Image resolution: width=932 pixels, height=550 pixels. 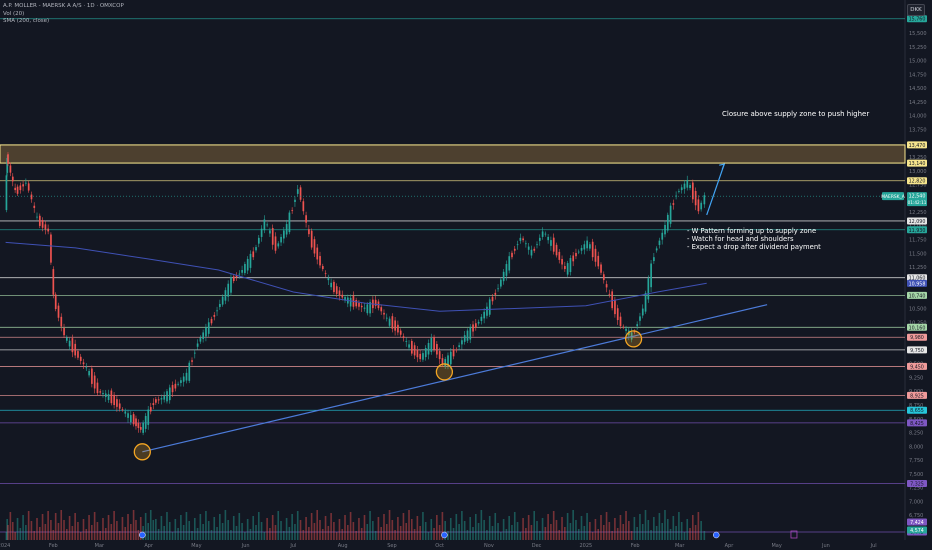 I want to click on price-level-tag-label: 8,655, so click(x=917, y=411).